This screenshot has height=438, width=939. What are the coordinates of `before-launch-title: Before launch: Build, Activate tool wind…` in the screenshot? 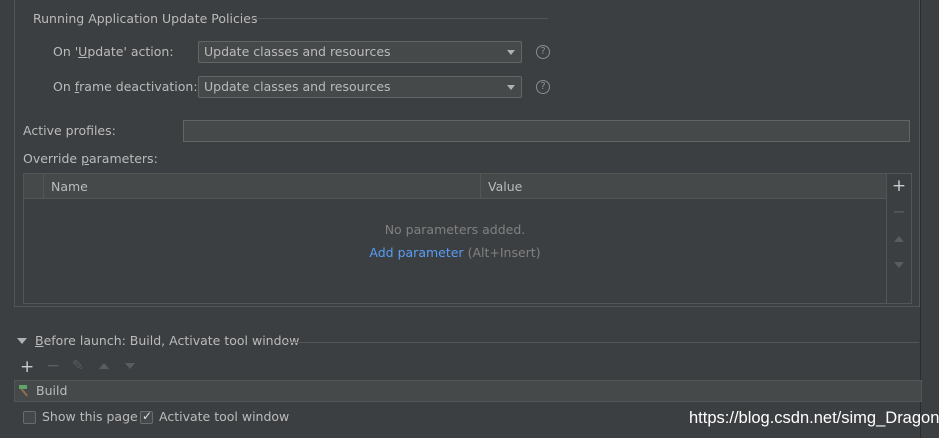 It's located at (167, 340).